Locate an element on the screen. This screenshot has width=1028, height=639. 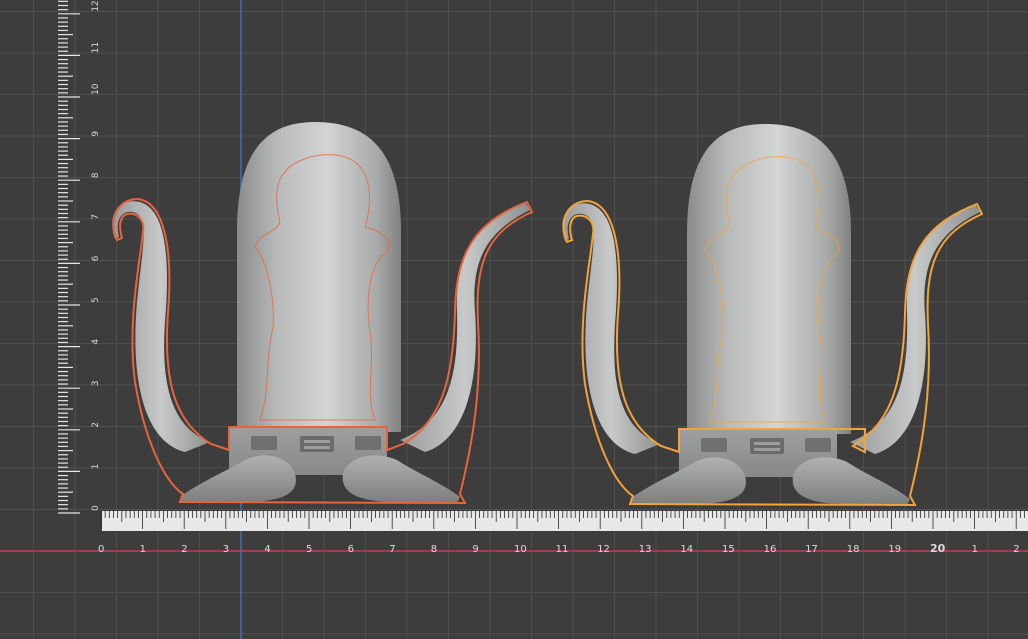
ruler-label: 14 is located at coordinates (686, 549).